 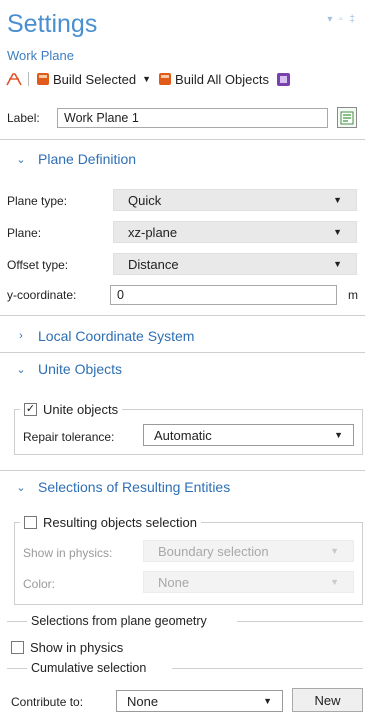 What do you see at coordinates (80, 369) in the screenshot?
I see `section-heading: Unite Objects` at bounding box center [80, 369].